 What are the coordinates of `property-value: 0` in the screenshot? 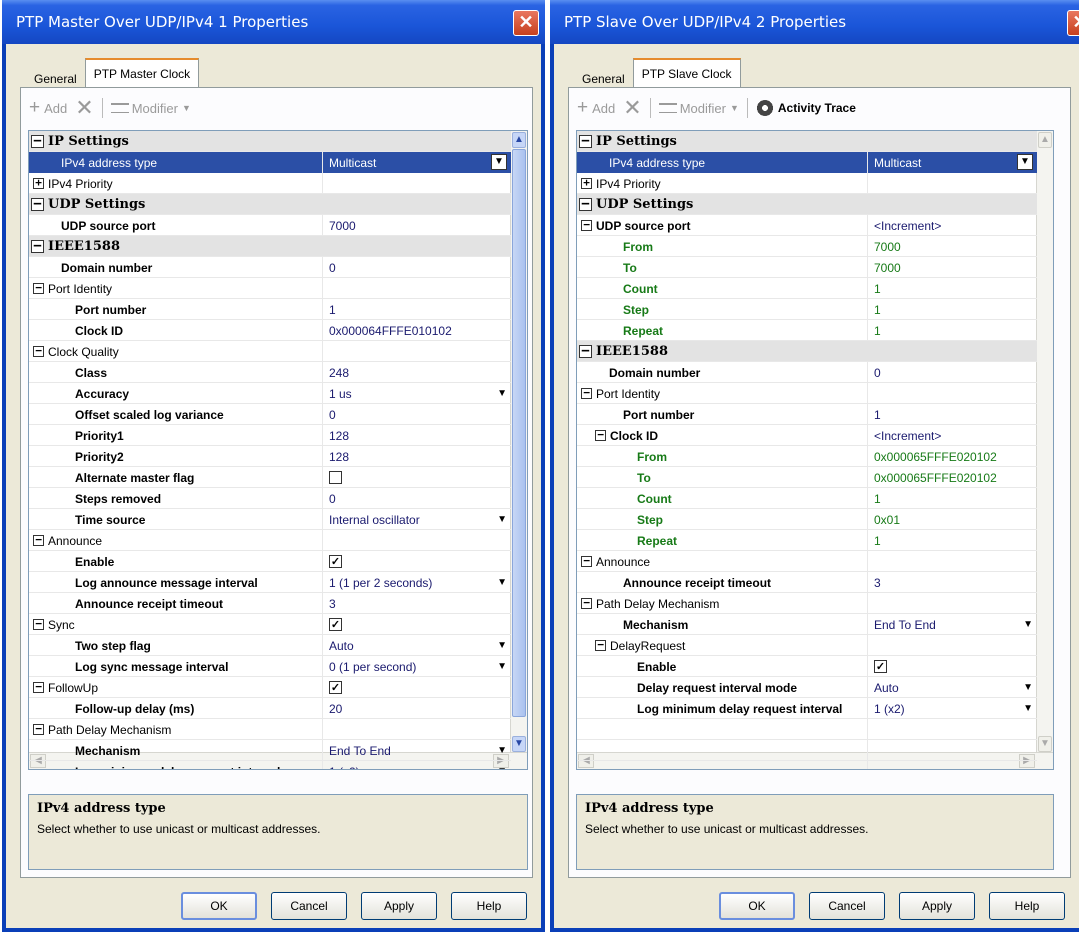 It's located at (416, 267).